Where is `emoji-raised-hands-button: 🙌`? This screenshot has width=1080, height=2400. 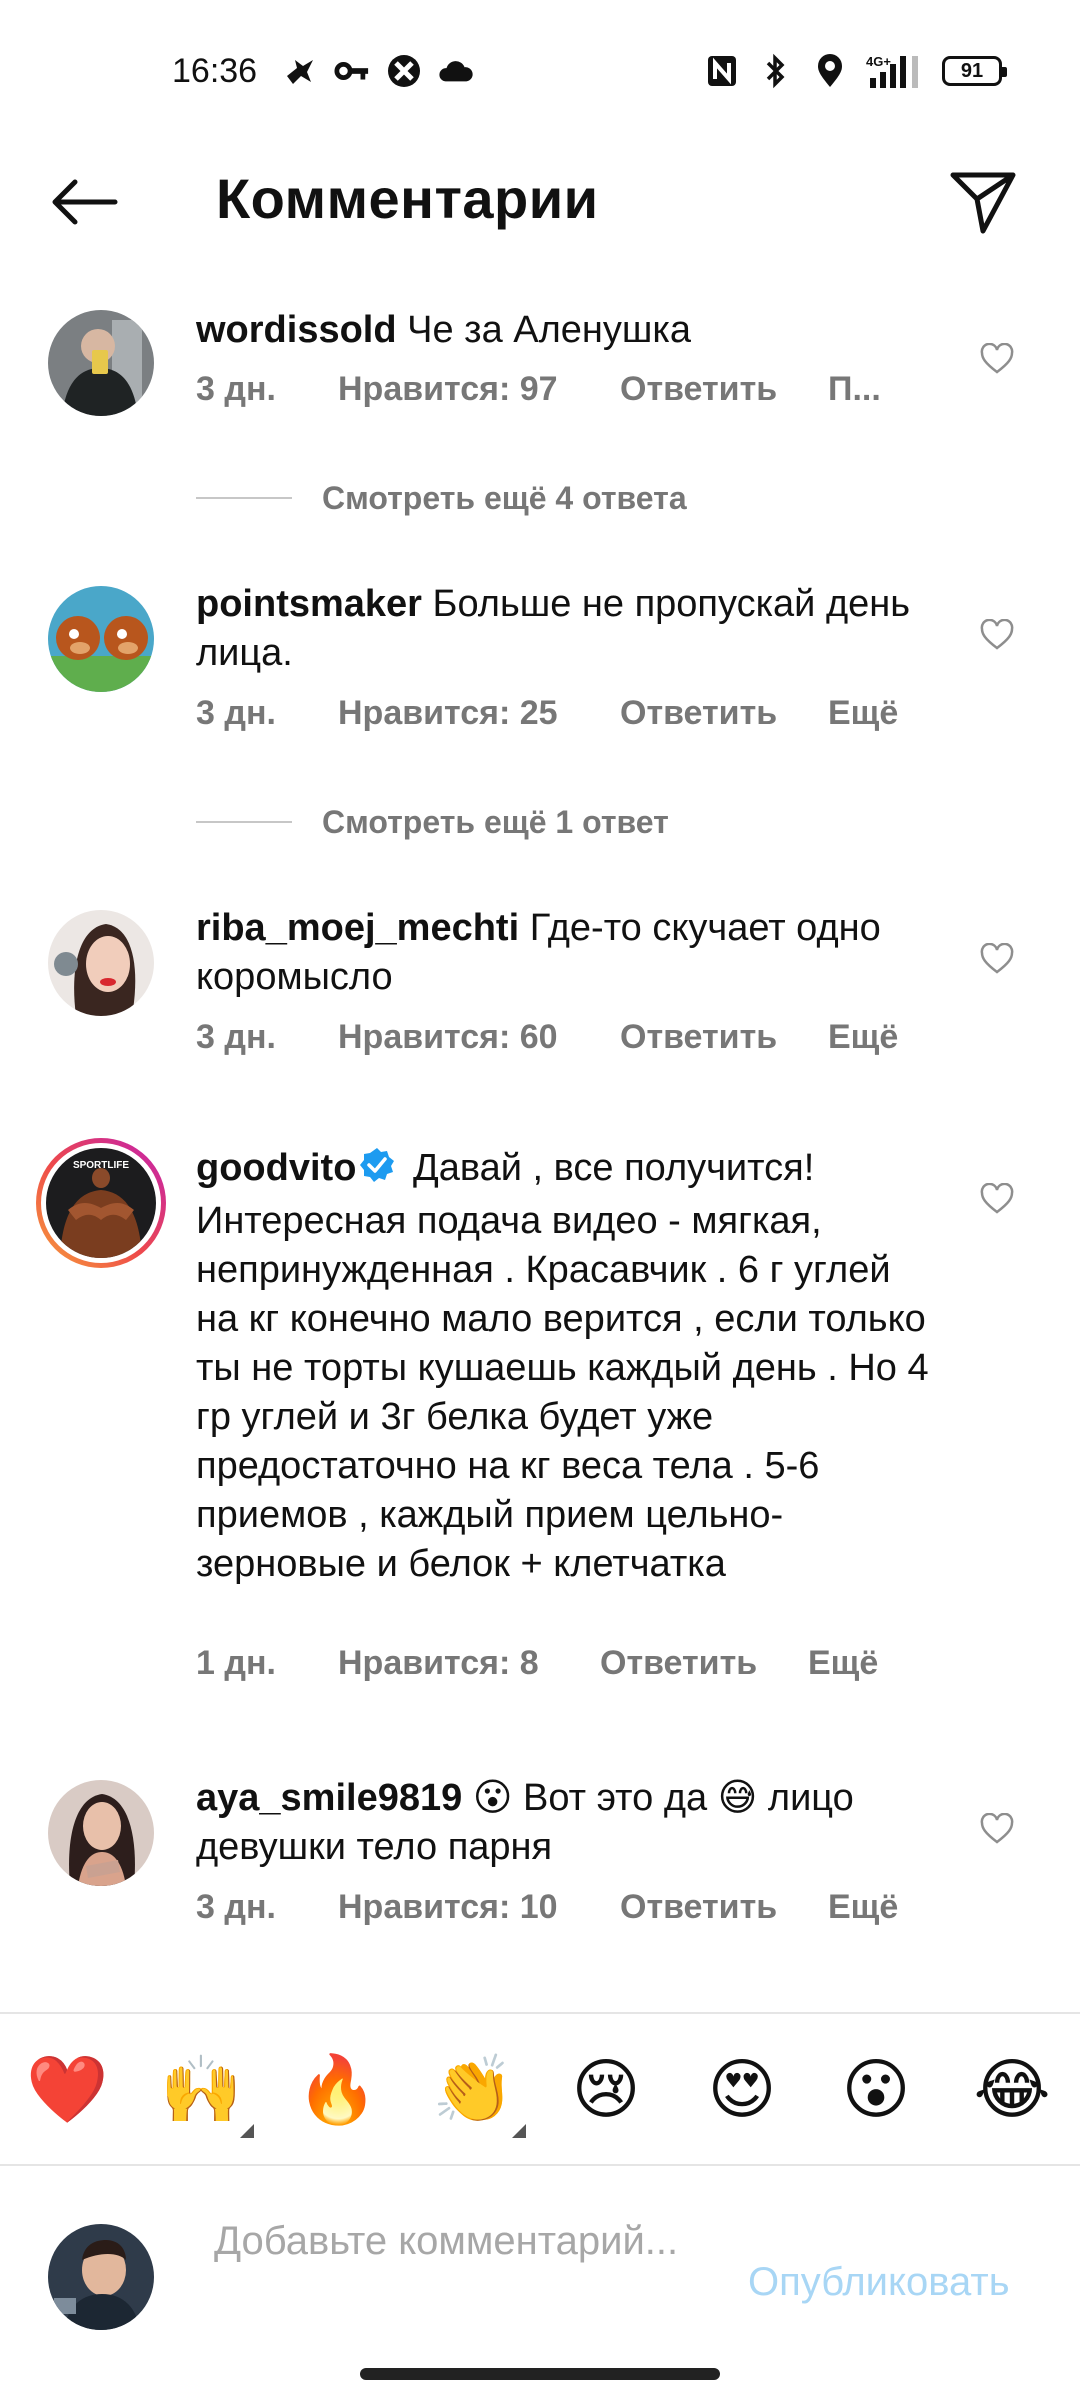
emoji-raised-hands-button: 🙌 is located at coordinates (201, 2090).